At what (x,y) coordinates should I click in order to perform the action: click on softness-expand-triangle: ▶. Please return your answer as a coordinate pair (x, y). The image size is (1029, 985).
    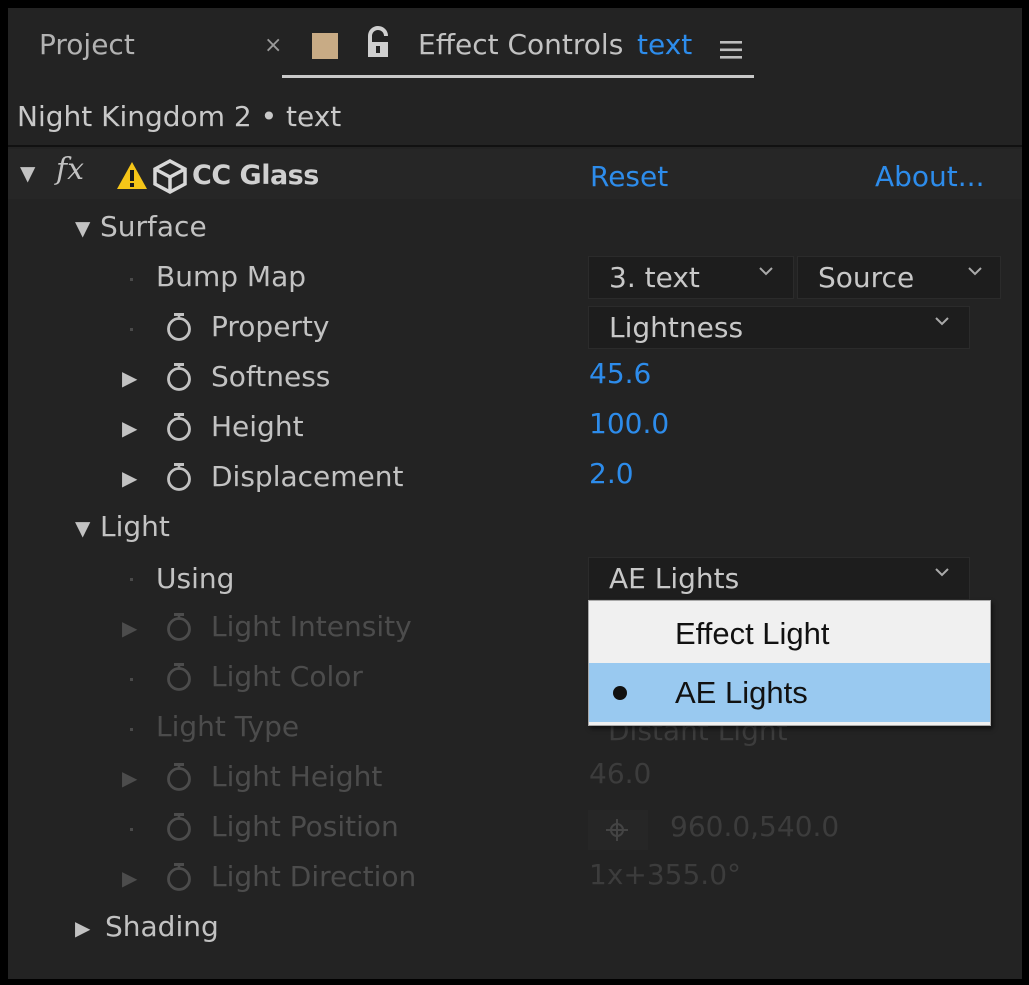
    Looking at the image, I should click on (129, 378).